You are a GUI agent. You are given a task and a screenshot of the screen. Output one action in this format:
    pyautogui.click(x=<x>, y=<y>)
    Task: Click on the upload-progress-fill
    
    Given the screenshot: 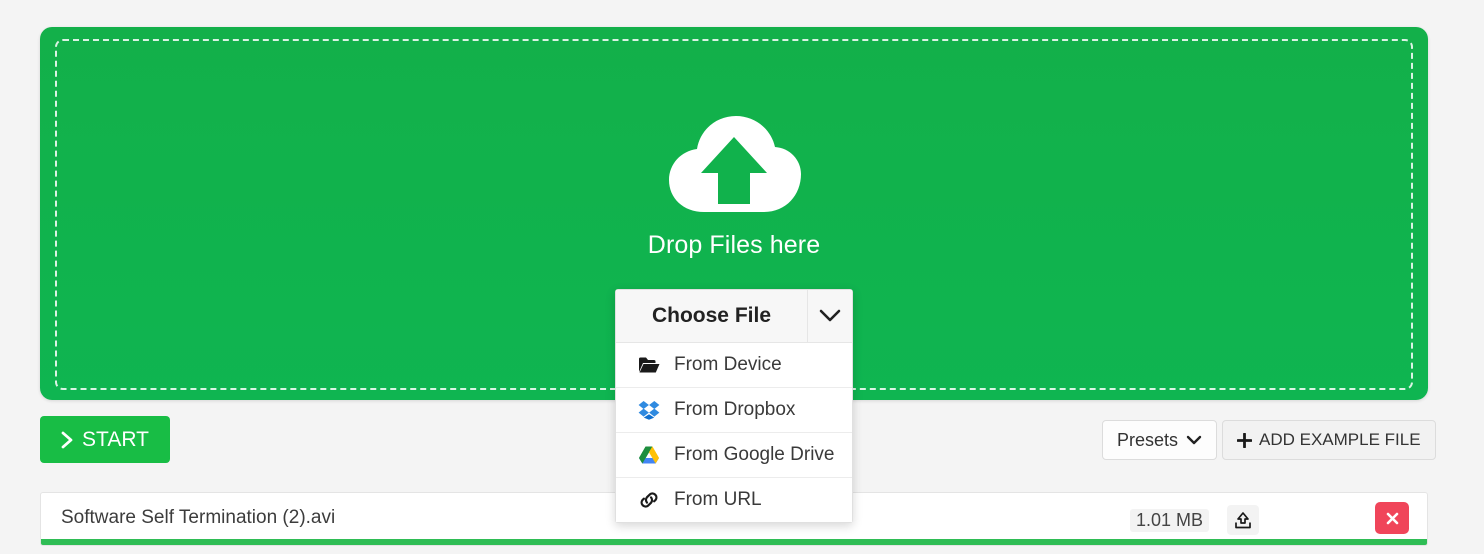 What is the action you would take?
    pyautogui.click(x=734, y=542)
    